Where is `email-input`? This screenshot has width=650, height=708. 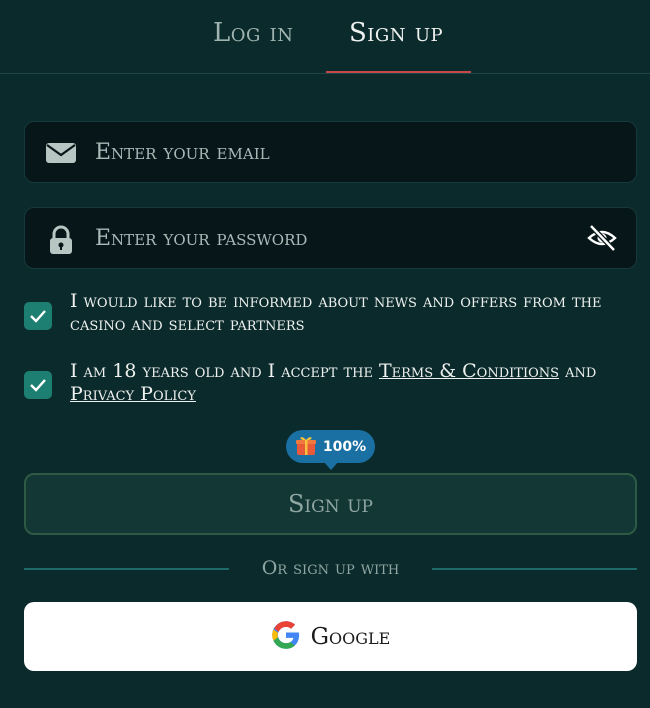
email-input is located at coordinates (345, 152).